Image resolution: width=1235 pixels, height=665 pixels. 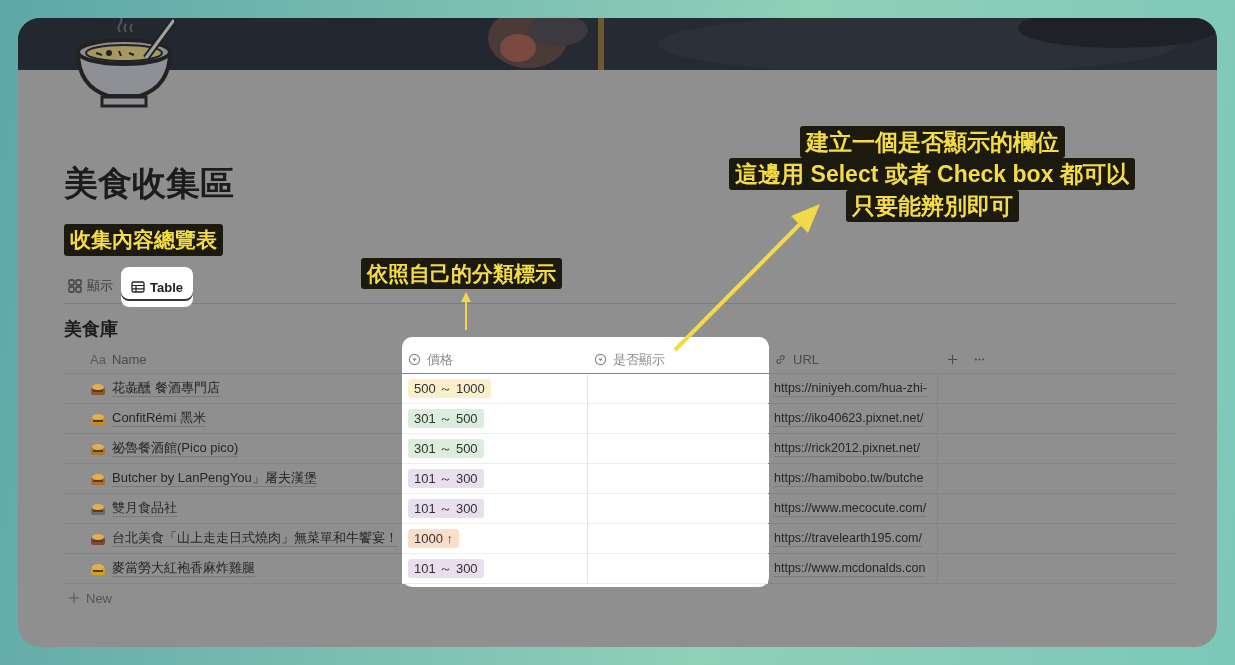 I want to click on link-icon, so click(x=780, y=359).